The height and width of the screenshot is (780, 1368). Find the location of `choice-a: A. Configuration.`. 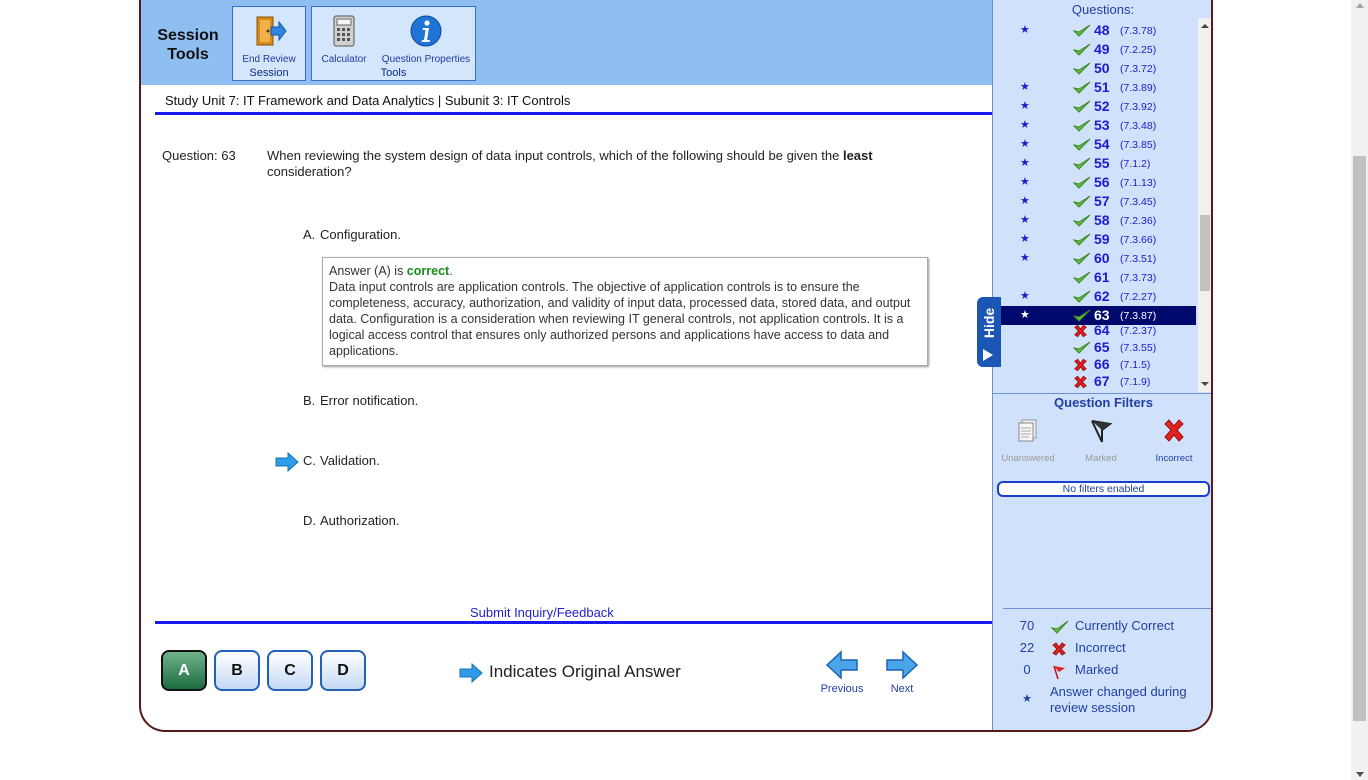

choice-a: A. Configuration. is located at coordinates (352, 234).